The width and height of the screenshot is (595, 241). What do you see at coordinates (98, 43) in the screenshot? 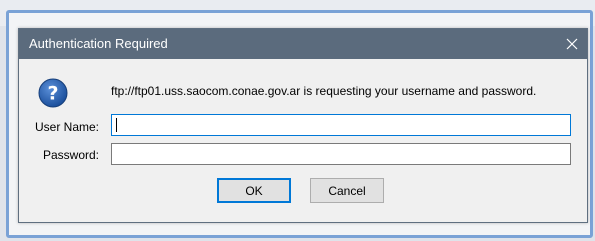
I see `dialog-title: Authentication Required` at bounding box center [98, 43].